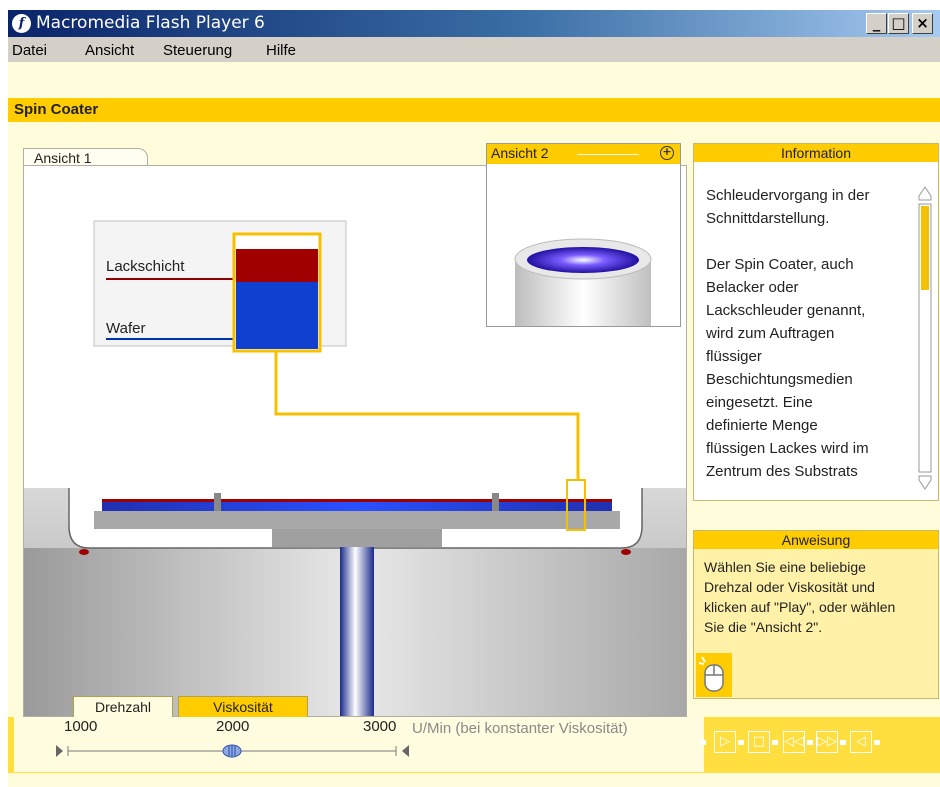 The width and height of the screenshot is (940, 787). What do you see at coordinates (925, 338) in the screenshot?
I see `info-scrollbar` at bounding box center [925, 338].